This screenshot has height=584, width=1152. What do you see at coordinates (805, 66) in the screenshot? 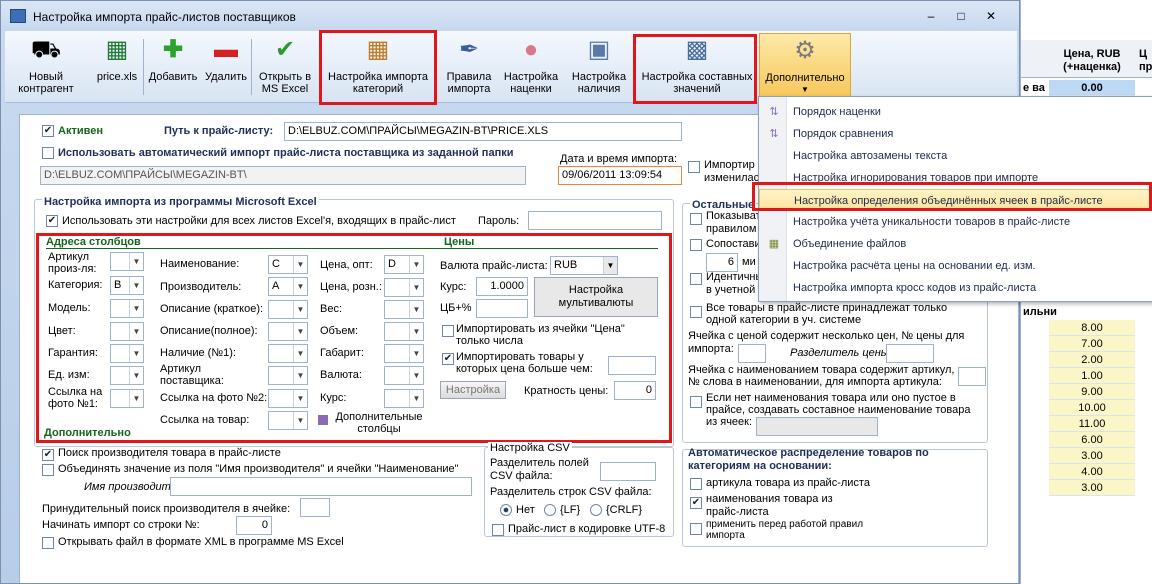
I see `additional-button: ⚙ Дополнительно ▼` at bounding box center [805, 66].